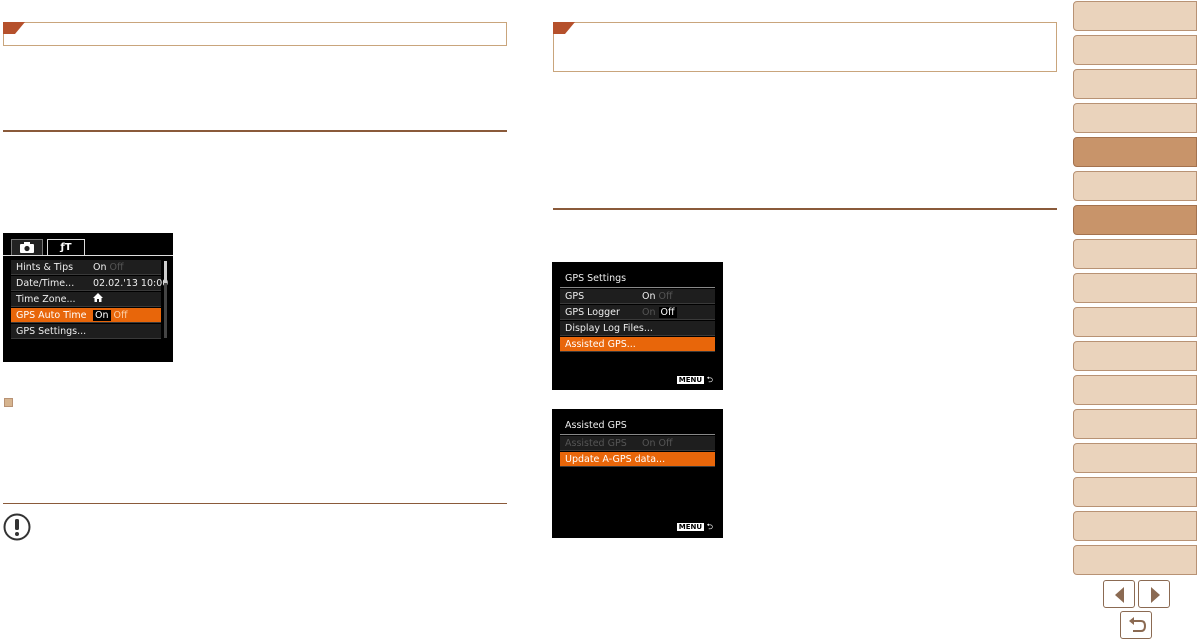  What do you see at coordinates (596, 425) in the screenshot?
I see `screen-title: Assisted GPS` at bounding box center [596, 425].